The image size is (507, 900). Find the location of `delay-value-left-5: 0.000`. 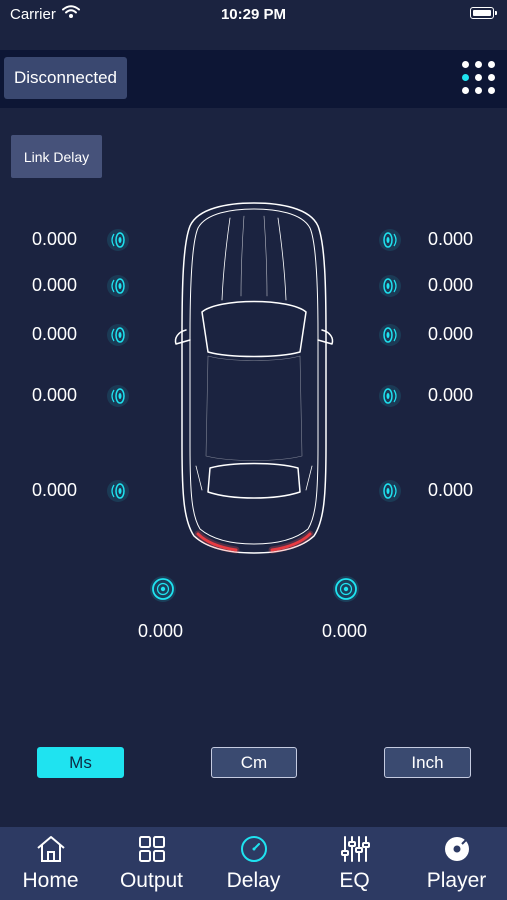

delay-value-left-5: 0.000 is located at coordinates (54, 490).